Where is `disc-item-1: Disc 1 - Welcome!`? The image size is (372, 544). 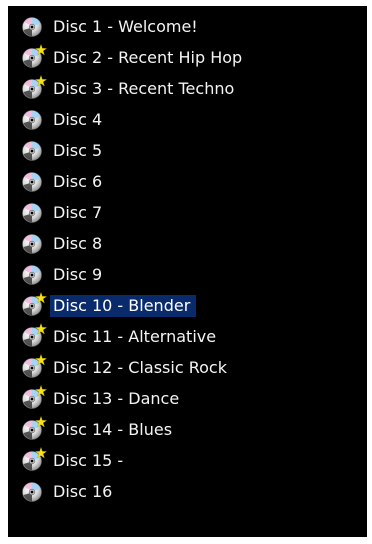 disc-item-1: Disc 1 - Welcome! is located at coordinates (194, 26).